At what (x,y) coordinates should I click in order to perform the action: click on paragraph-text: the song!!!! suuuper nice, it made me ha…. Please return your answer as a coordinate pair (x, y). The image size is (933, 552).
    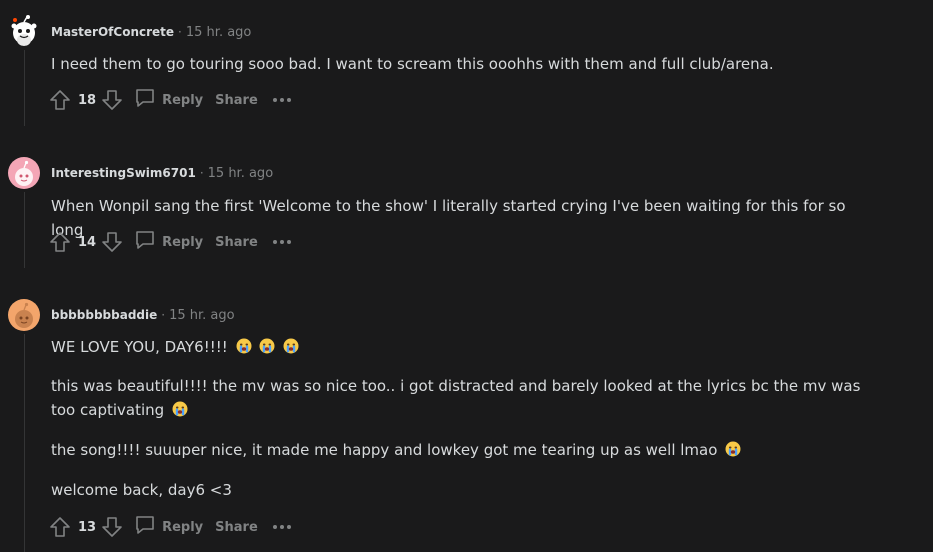
    Looking at the image, I should click on (384, 450).